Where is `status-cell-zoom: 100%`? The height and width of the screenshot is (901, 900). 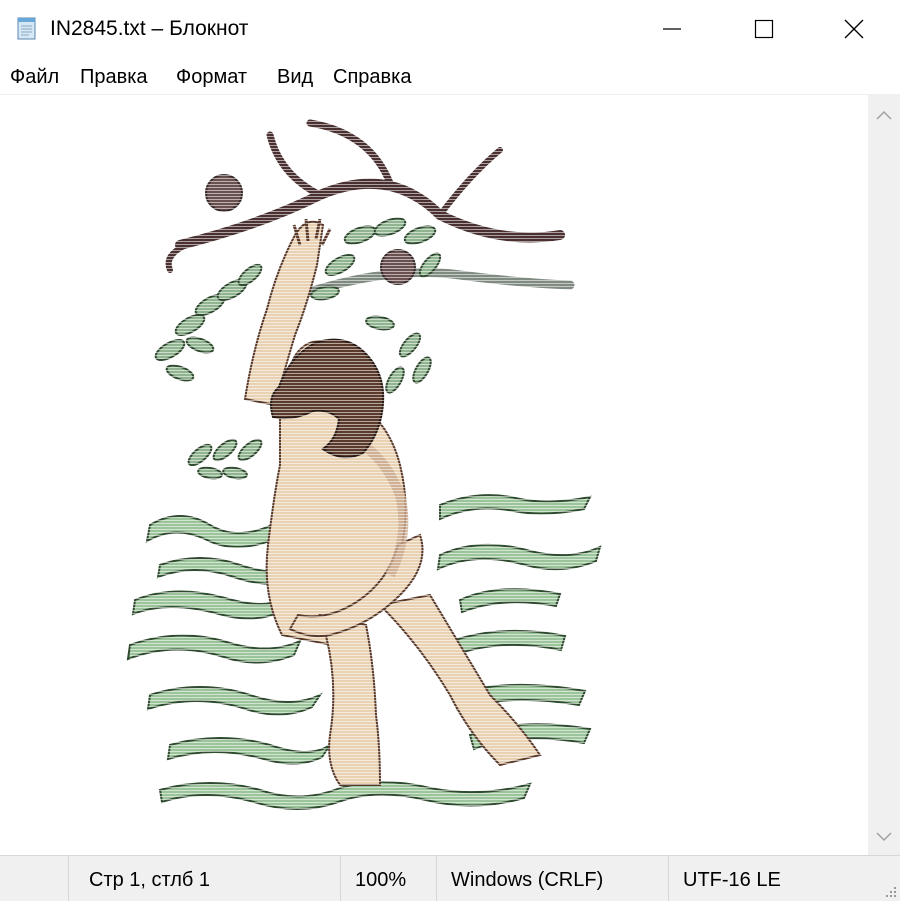
status-cell-zoom: 100% is located at coordinates (388, 878).